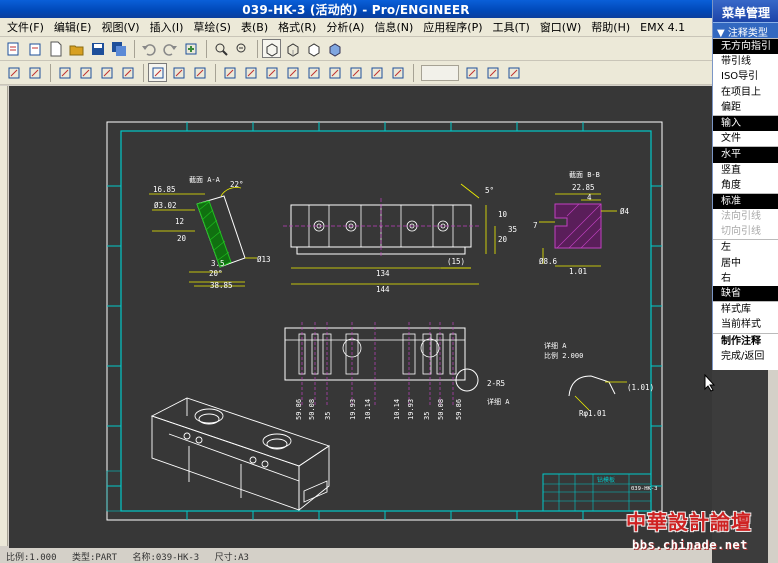 Image resolution: width=778 pixels, height=563 pixels. What do you see at coordinates (745, 185) in the screenshot?
I see `menu-manager-item: 角度` at bounding box center [745, 185].